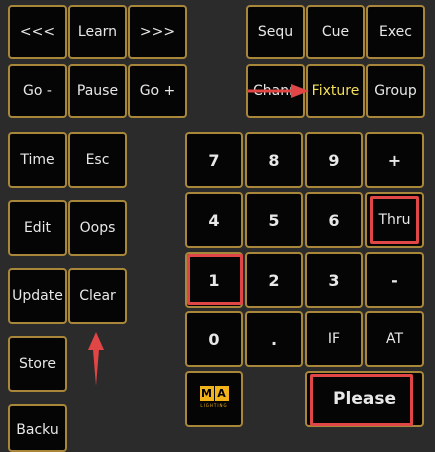  I want to click on key-label: Exec, so click(395, 32).